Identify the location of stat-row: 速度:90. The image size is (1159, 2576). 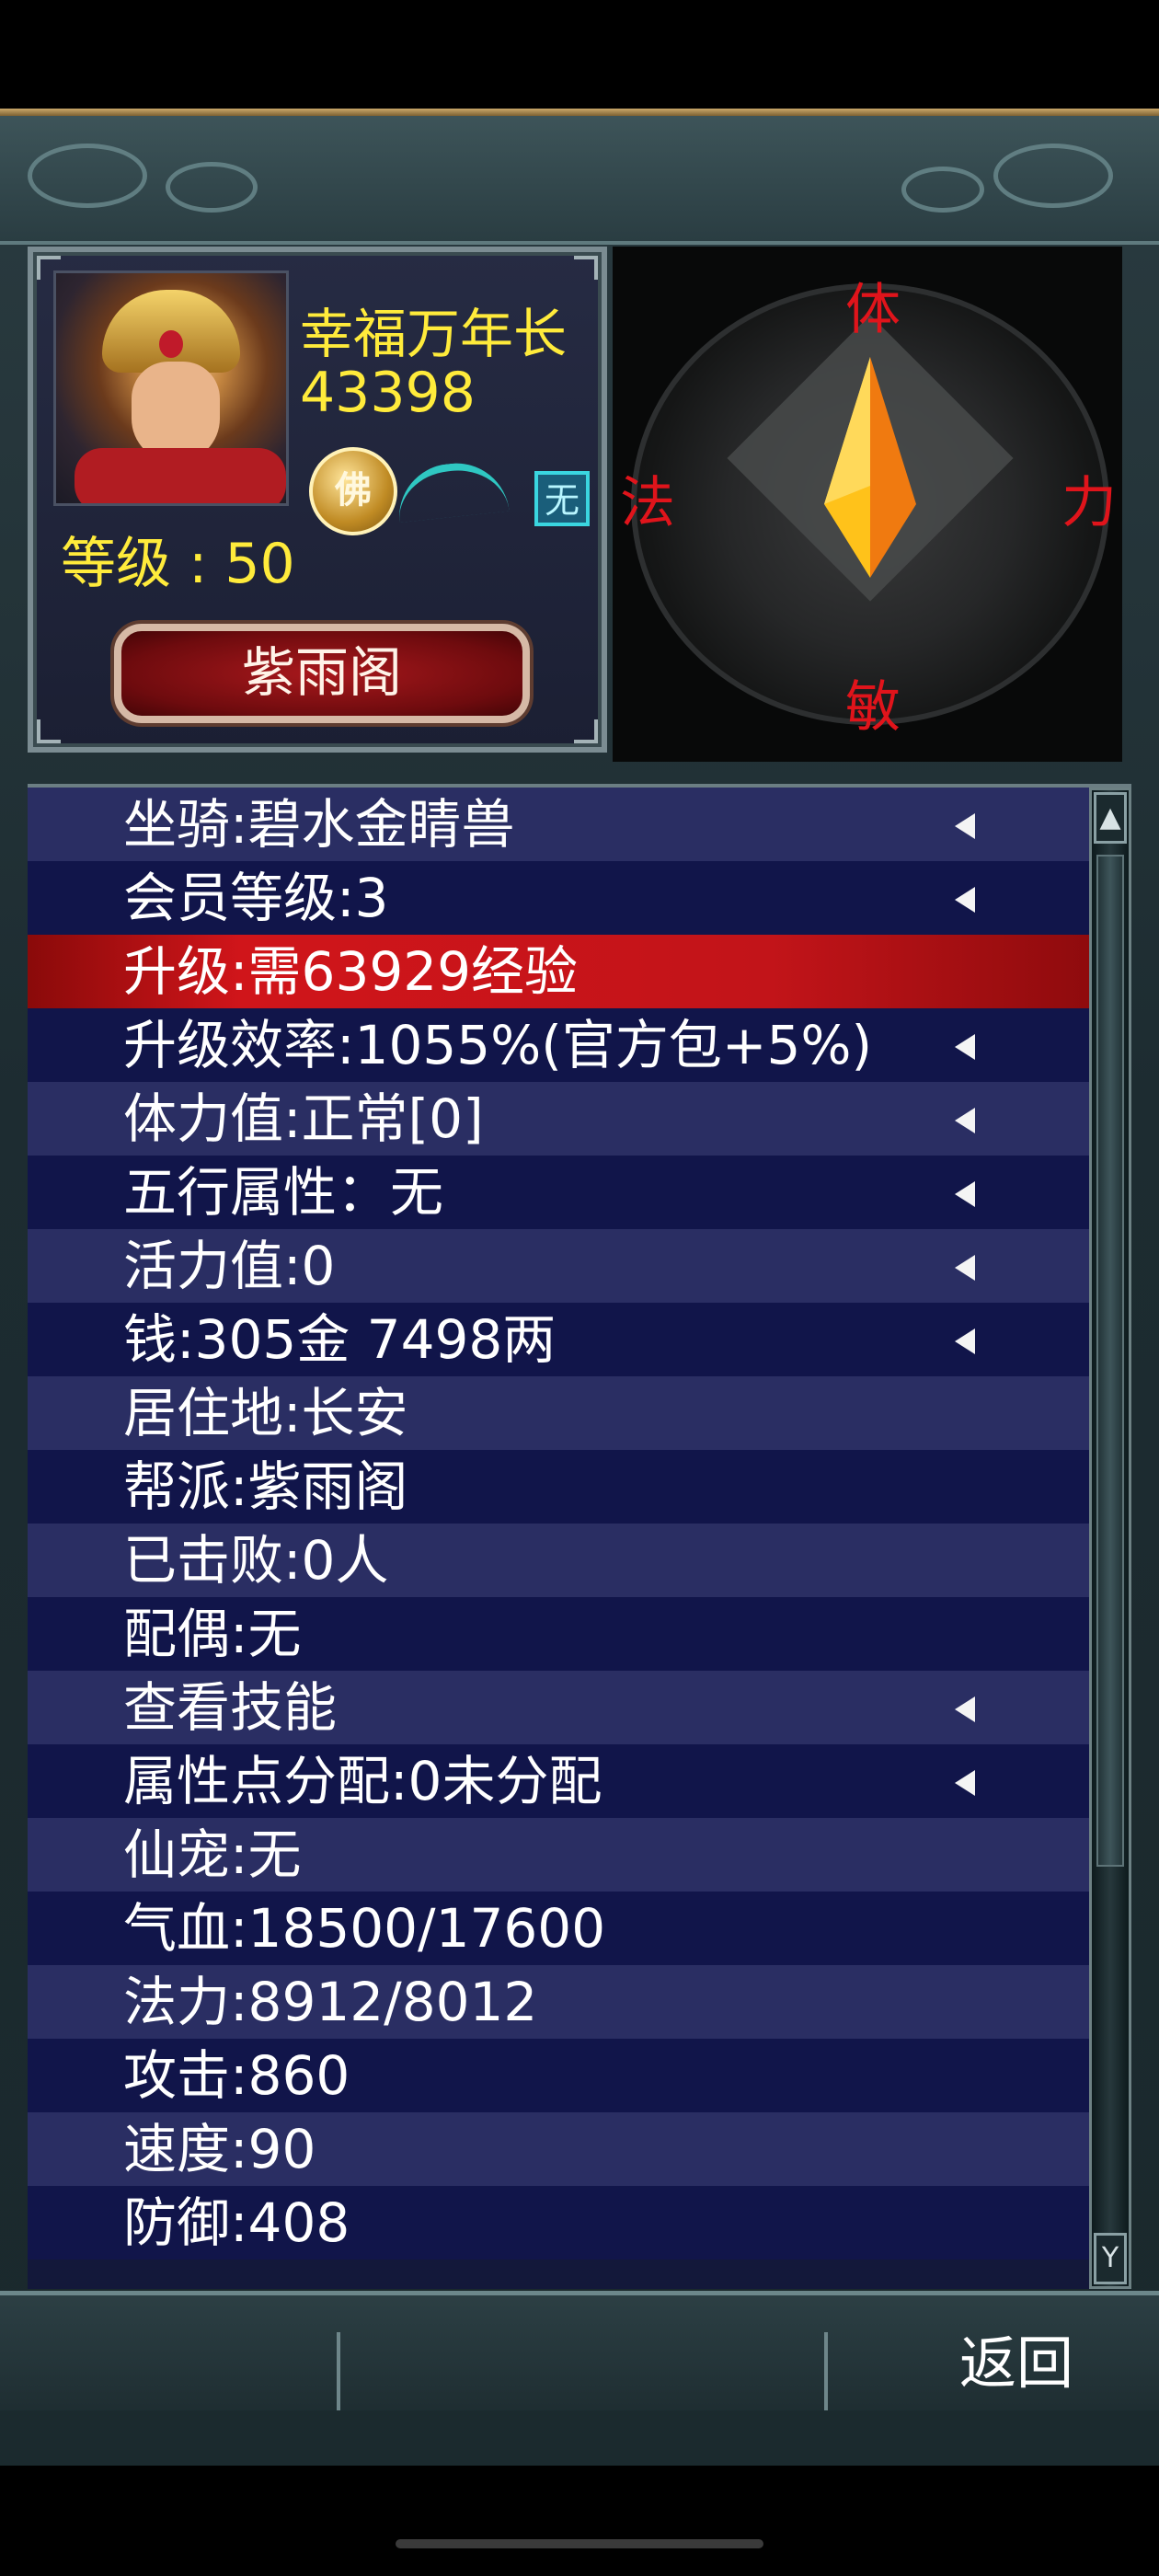
(558, 2149).